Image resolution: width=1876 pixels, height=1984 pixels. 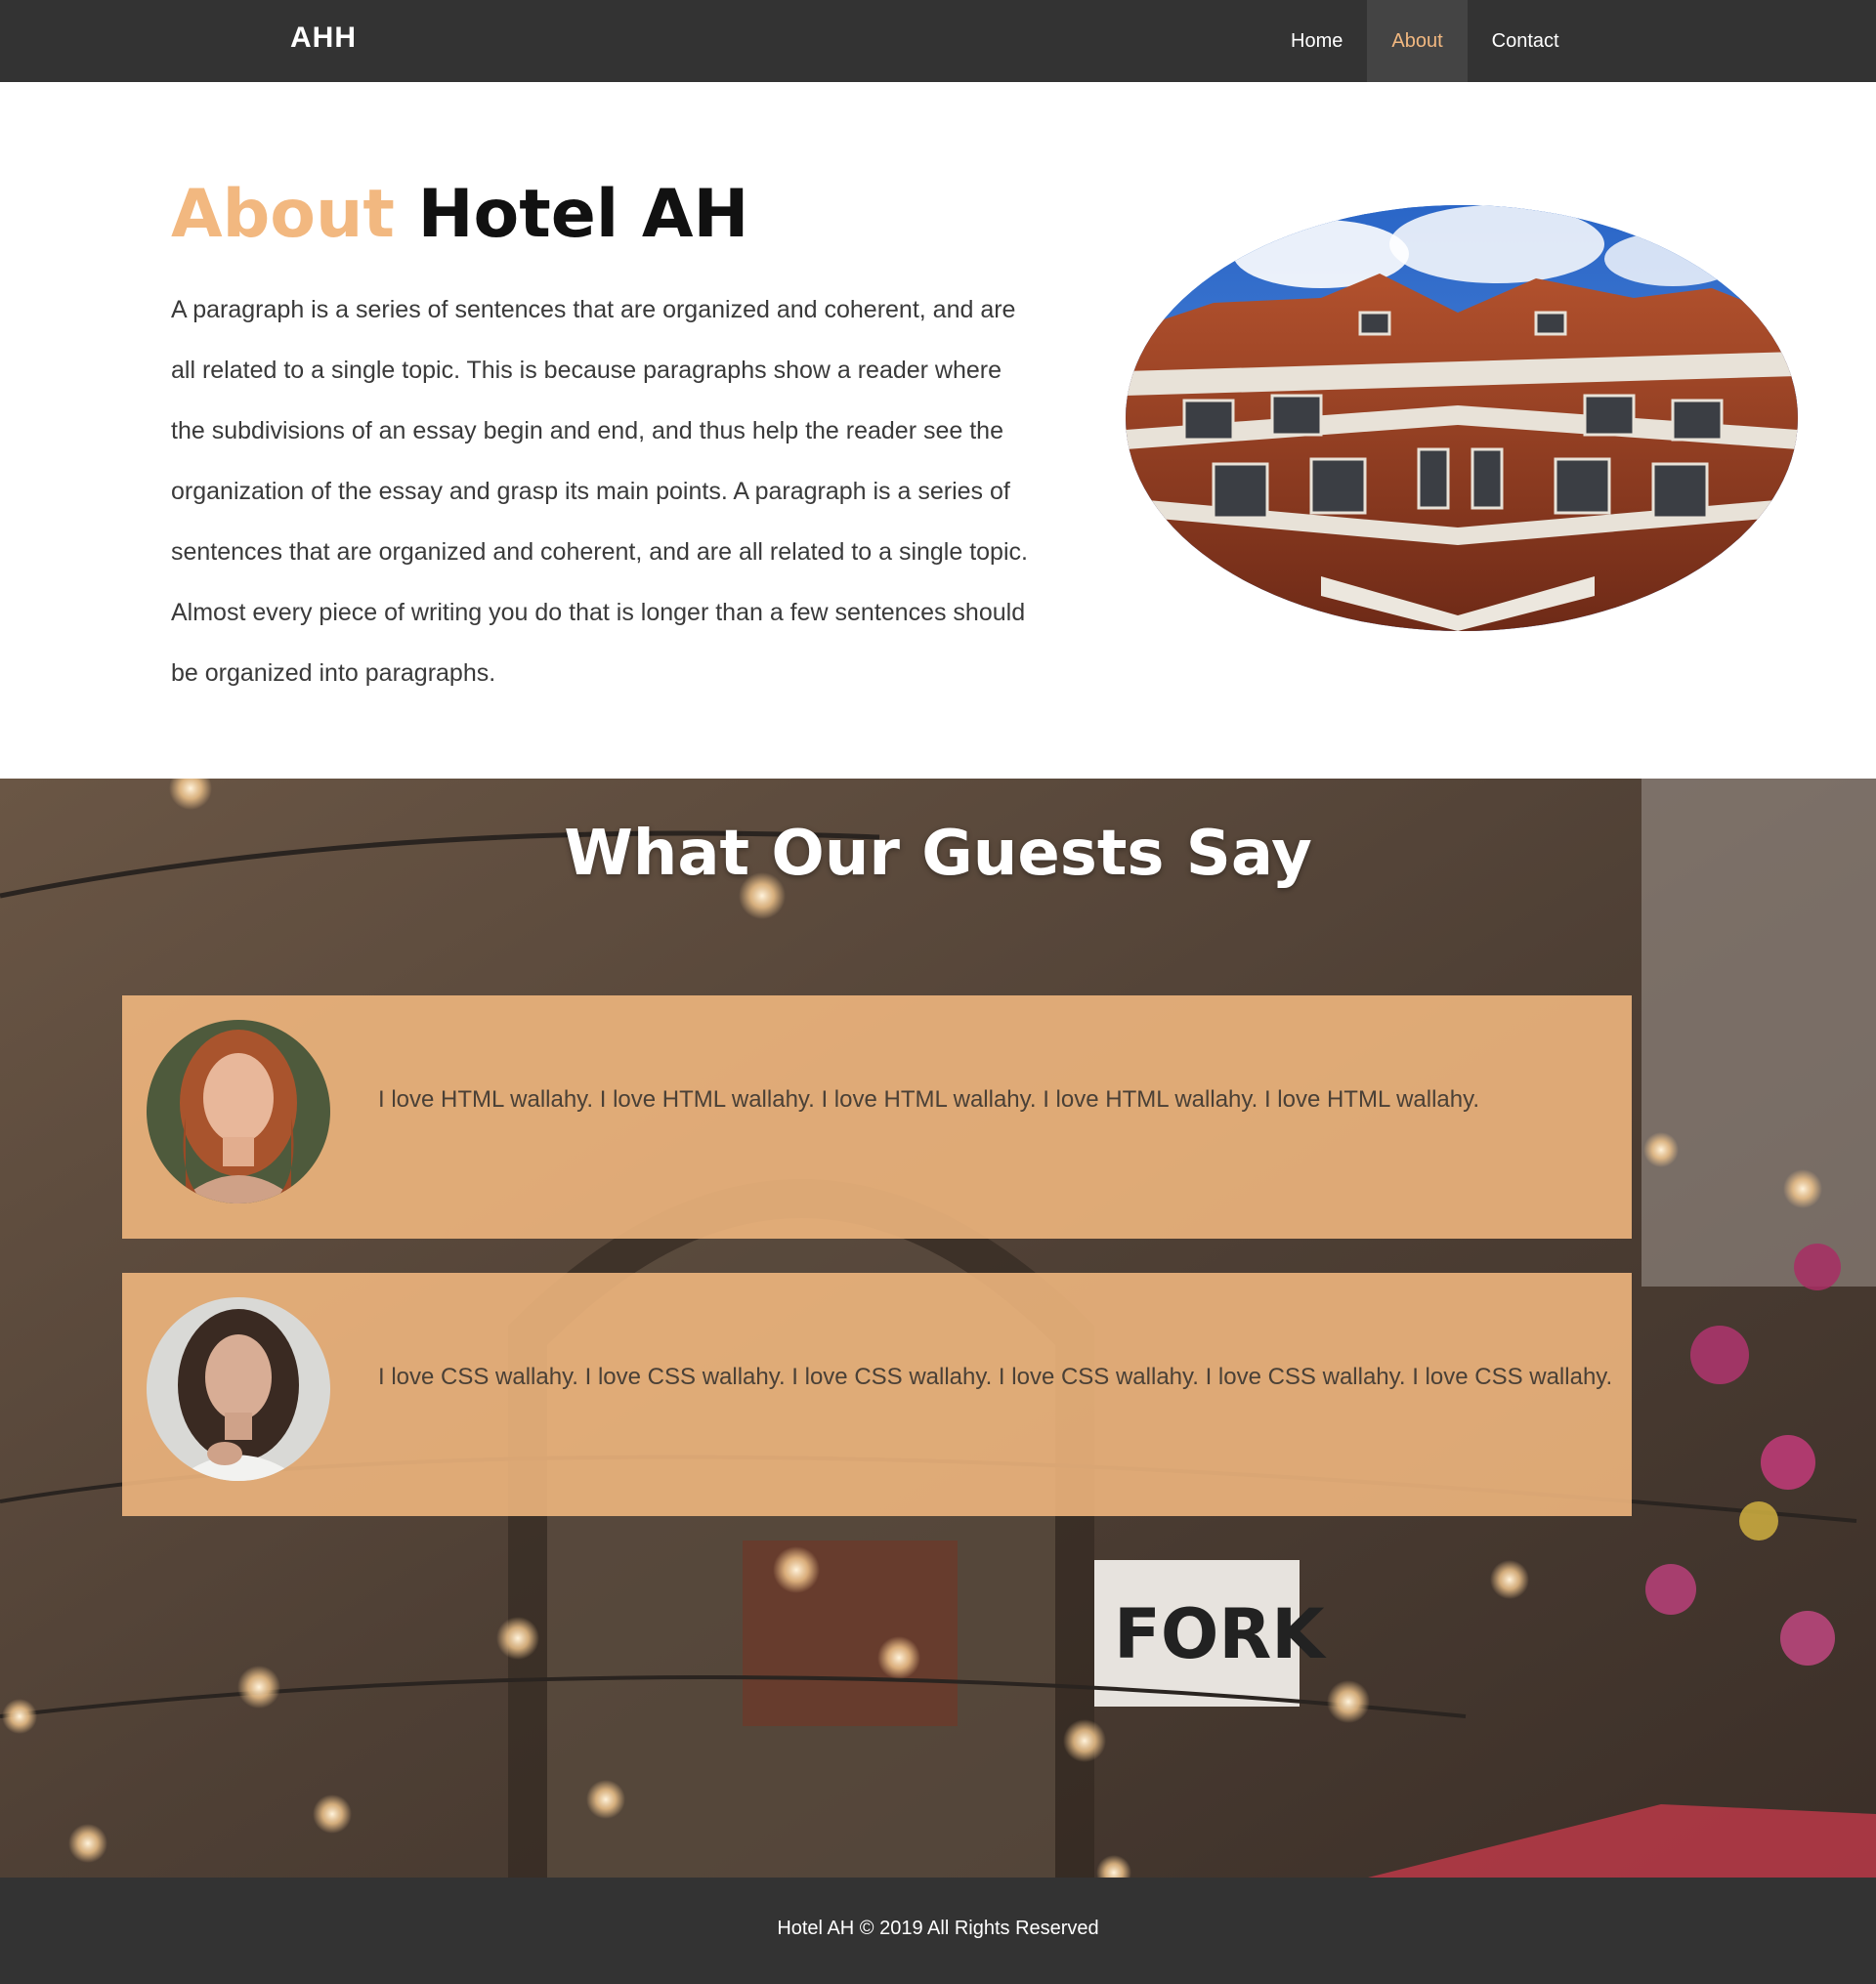 What do you see at coordinates (283, 214) in the screenshot?
I see `about-title-accent: About` at bounding box center [283, 214].